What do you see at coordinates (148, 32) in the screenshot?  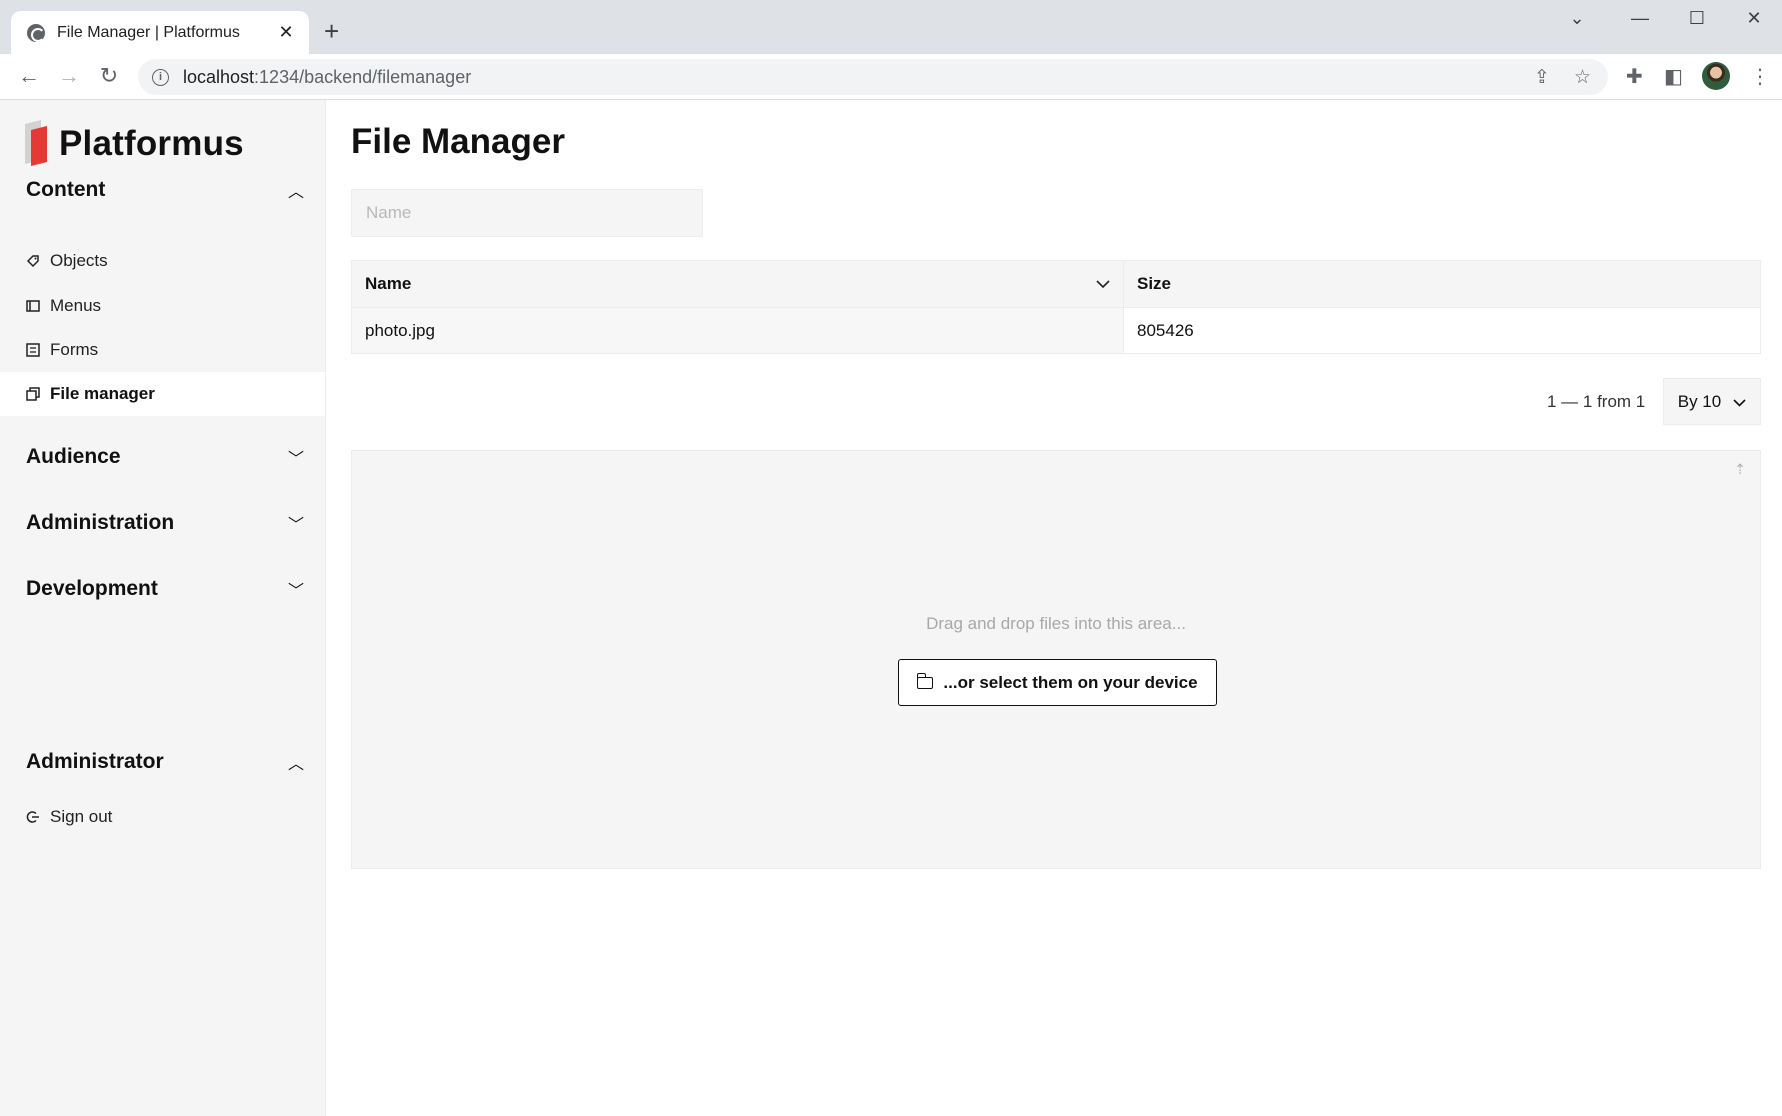 I see `tab-title: File Manager | Platformus` at bounding box center [148, 32].